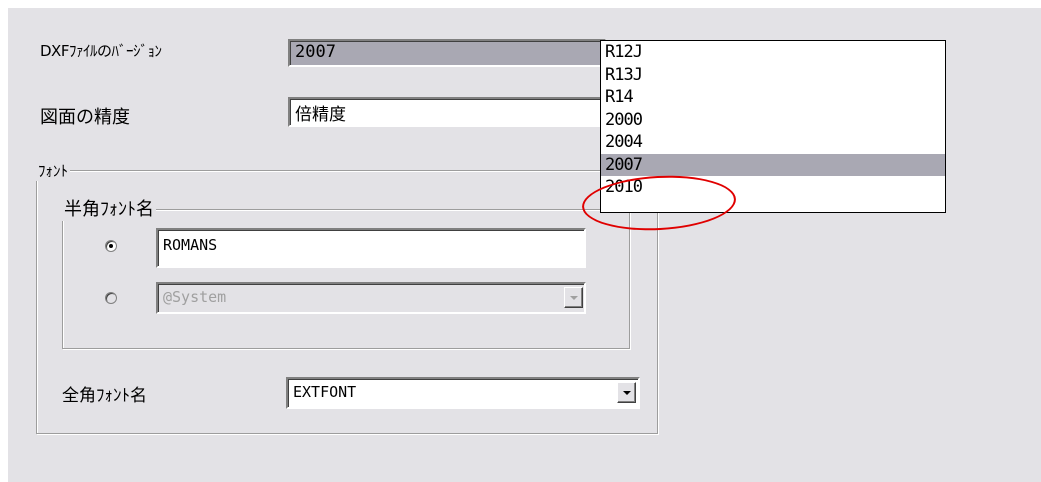  What do you see at coordinates (447, 53) in the screenshot?
I see `dxf-version-select: 2007` at bounding box center [447, 53].